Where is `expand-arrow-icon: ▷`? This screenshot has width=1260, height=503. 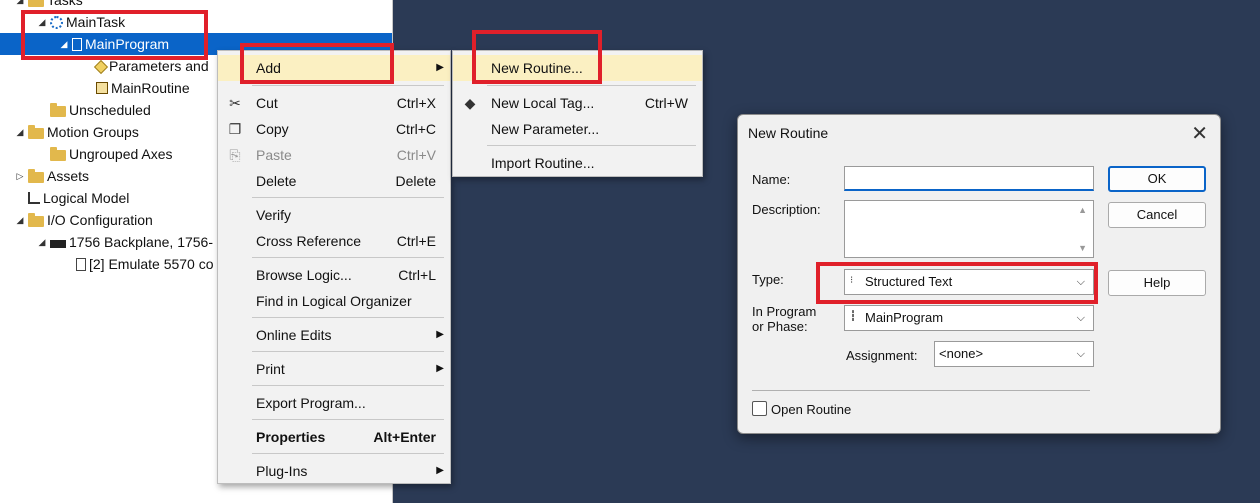 expand-arrow-icon: ▷ is located at coordinates (20, 176).